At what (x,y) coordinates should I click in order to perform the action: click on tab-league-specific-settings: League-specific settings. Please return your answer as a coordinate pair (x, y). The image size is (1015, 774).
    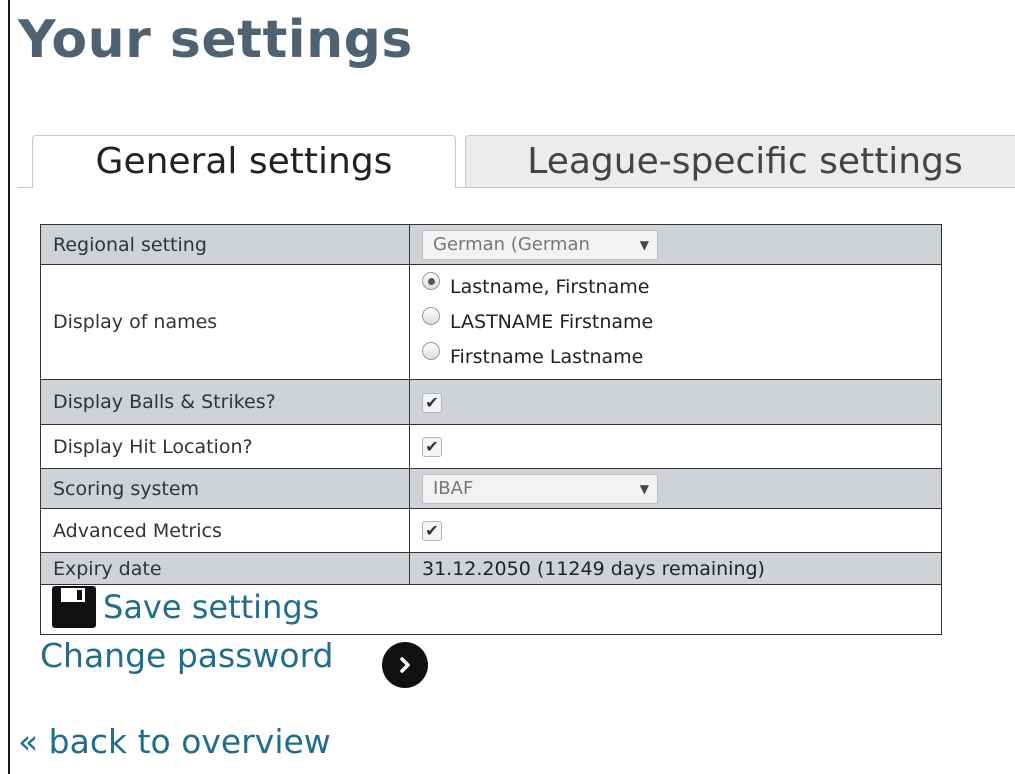
    Looking at the image, I should click on (740, 161).